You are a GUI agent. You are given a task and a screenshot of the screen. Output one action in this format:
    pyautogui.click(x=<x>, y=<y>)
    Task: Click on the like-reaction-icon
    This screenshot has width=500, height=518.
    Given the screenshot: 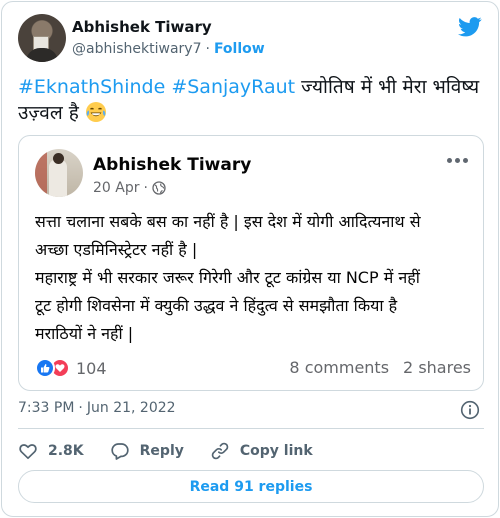 What is the action you would take?
    pyautogui.click(x=45, y=368)
    